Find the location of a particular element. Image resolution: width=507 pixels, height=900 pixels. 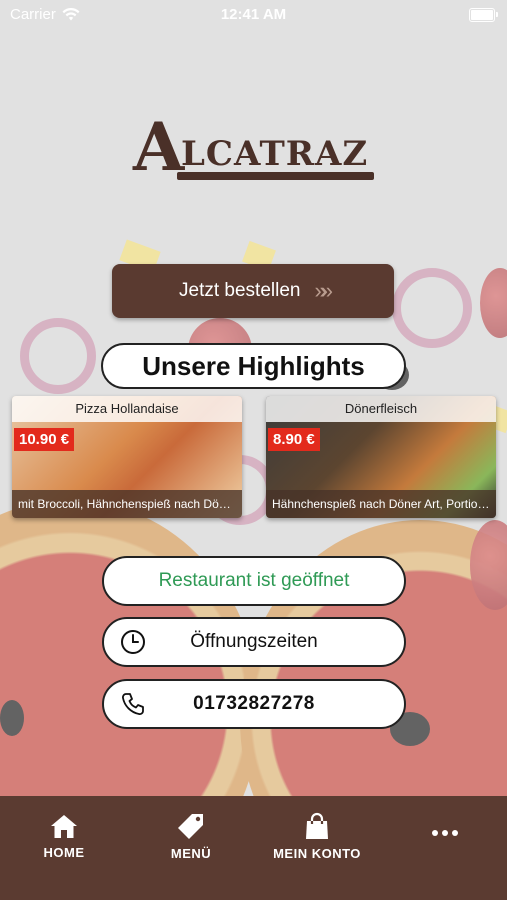

logo-text: LCATRAZ is located at coordinates (275, 154).